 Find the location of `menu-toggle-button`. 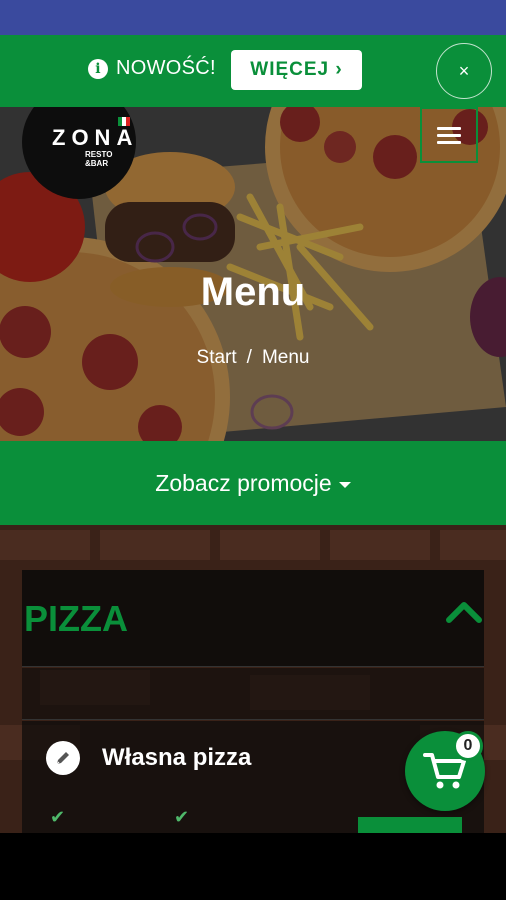

menu-toggle-button is located at coordinates (449, 135).